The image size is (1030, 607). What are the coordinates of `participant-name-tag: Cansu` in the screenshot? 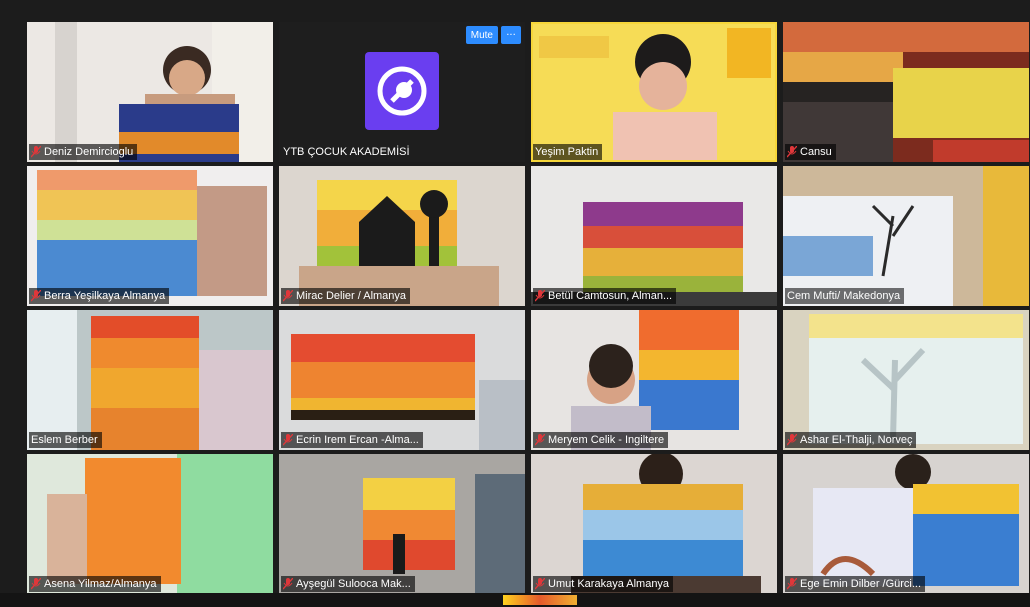 It's located at (810, 152).